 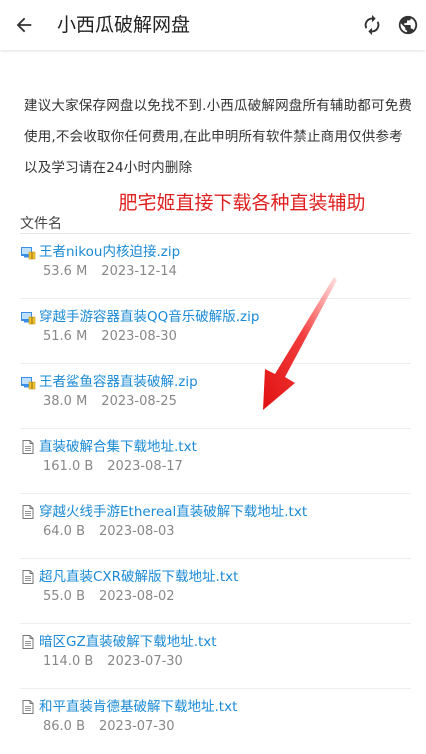 I want to click on file-size: 64.0 B, so click(x=64, y=531).